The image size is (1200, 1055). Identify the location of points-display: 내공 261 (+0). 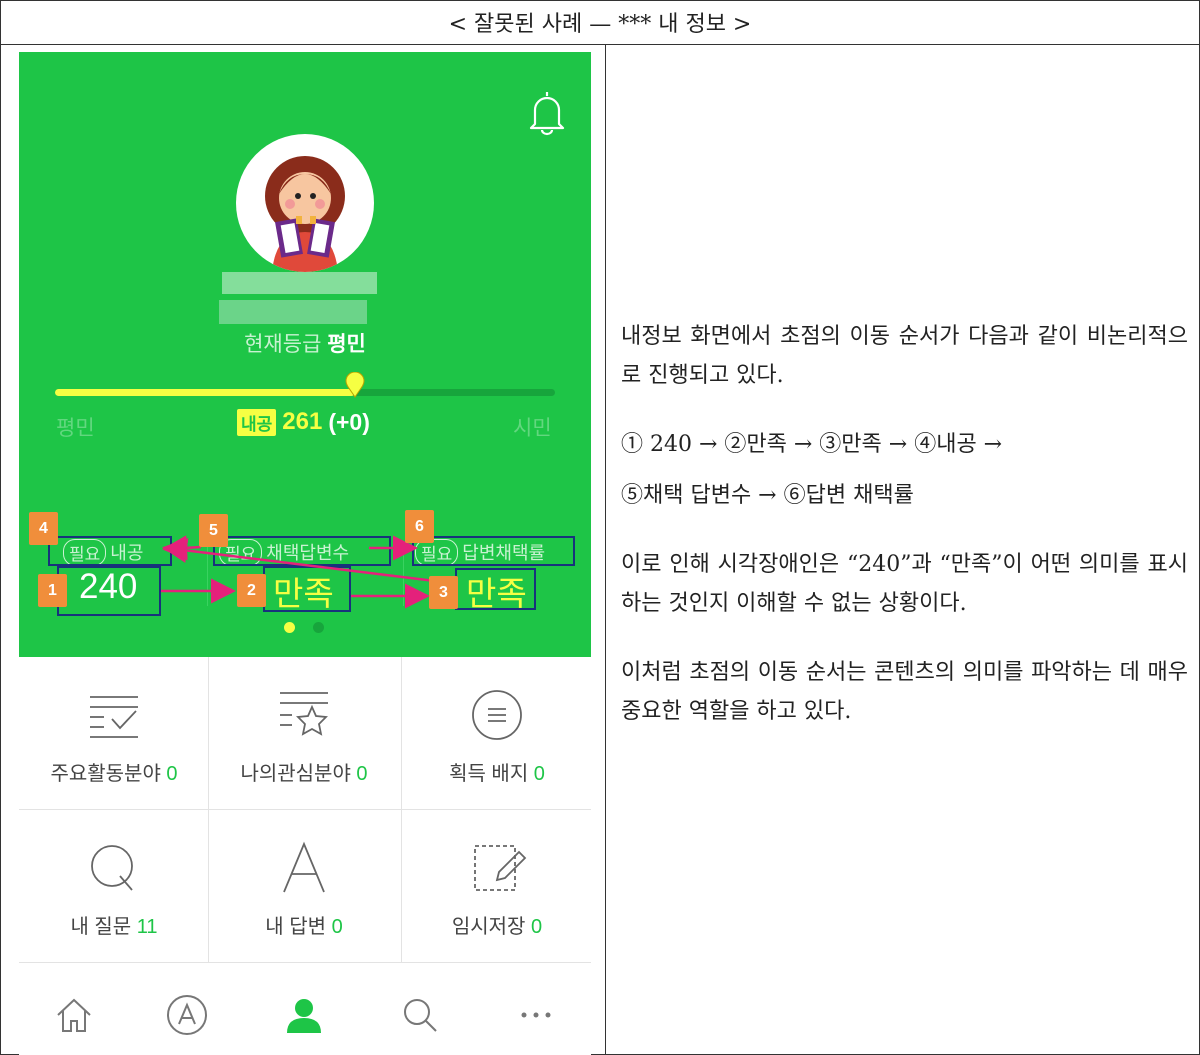
(303, 422).